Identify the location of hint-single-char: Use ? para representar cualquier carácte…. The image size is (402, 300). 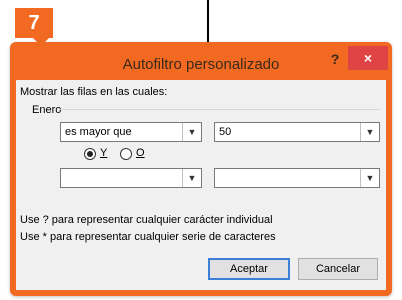
(146, 220).